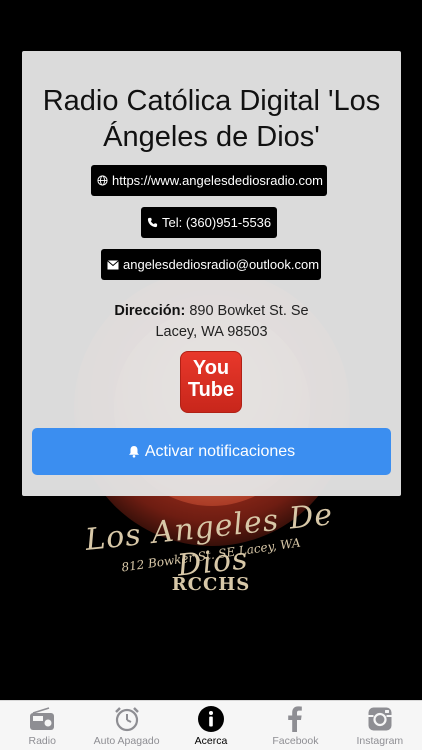 This screenshot has height=750, width=422. What do you see at coordinates (211, 741) in the screenshot?
I see `tab-label: Acerca` at bounding box center [211, 741].